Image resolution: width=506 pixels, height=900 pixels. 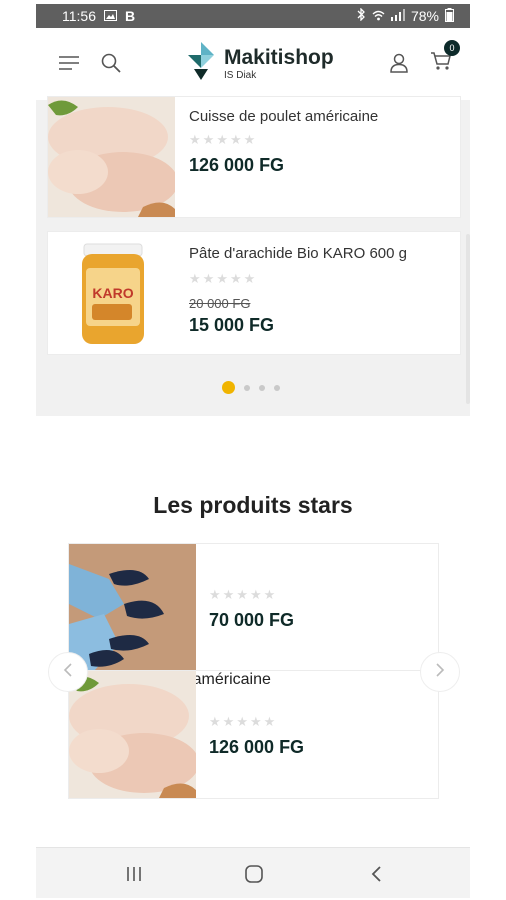 What do you see at coordinates (69, 63) in the screenshot?
I see `hamburger-menu-icon` at bounding box center [69, 63].